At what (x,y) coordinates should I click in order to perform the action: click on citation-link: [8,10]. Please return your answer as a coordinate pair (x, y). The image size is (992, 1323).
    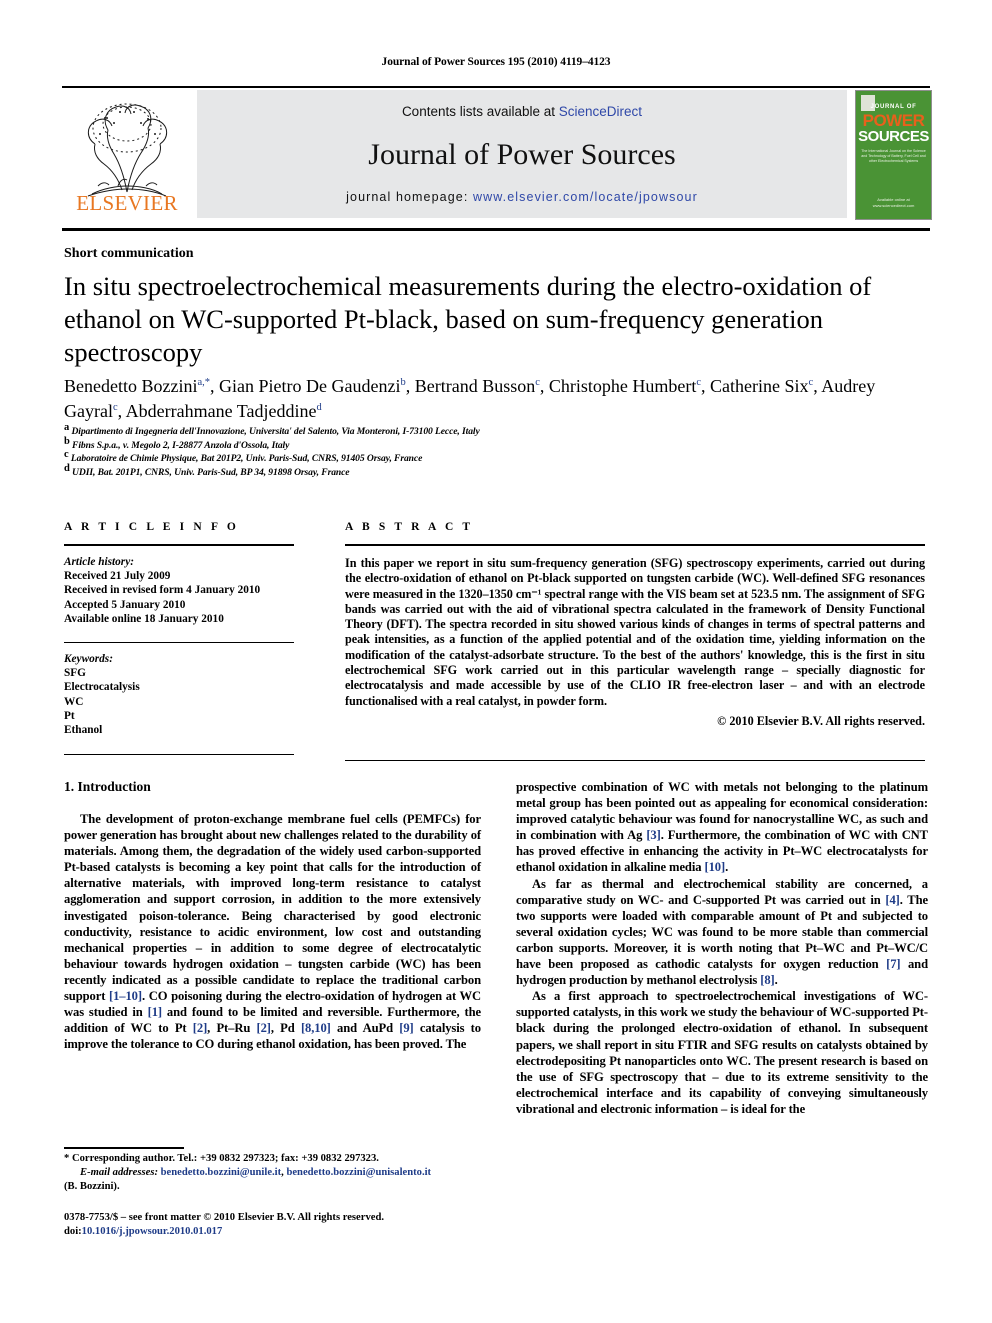
    Looking at the image, I should click on (316, 1028).